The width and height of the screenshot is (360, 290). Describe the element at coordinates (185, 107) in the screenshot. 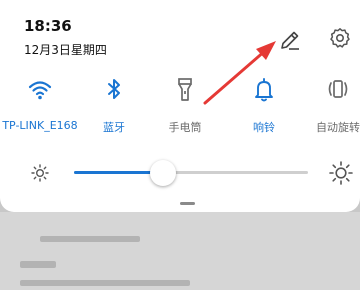

I see `tile-flashlight: 手电筒` at that location.